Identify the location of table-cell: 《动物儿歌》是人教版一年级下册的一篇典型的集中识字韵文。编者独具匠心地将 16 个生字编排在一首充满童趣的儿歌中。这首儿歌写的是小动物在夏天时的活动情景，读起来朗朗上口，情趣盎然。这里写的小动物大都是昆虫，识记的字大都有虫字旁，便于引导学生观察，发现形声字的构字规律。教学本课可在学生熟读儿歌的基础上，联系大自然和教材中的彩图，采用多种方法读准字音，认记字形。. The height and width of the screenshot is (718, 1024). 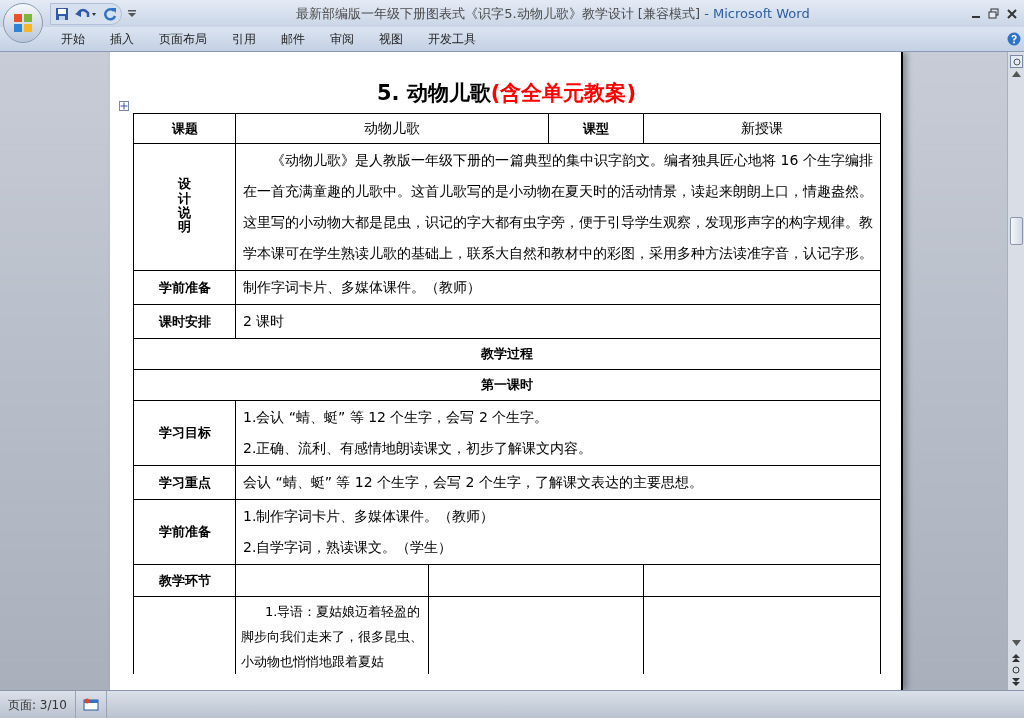
(558, 207).